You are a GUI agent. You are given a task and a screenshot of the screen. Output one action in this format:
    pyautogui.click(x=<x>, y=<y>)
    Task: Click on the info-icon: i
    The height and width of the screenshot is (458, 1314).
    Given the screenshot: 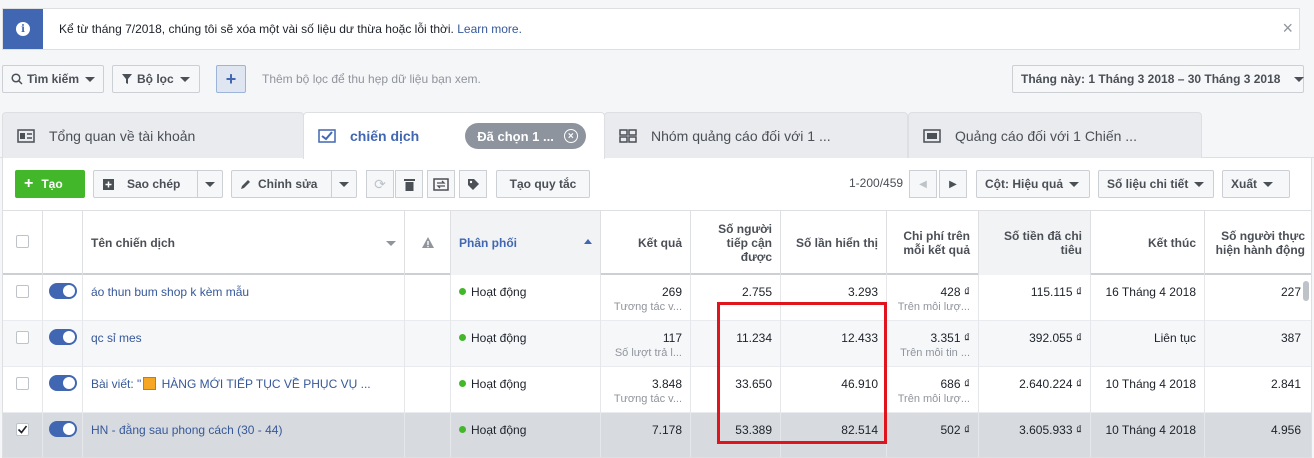 What is the action you would take?
    pyautogui.click(x=23, y=29)
    